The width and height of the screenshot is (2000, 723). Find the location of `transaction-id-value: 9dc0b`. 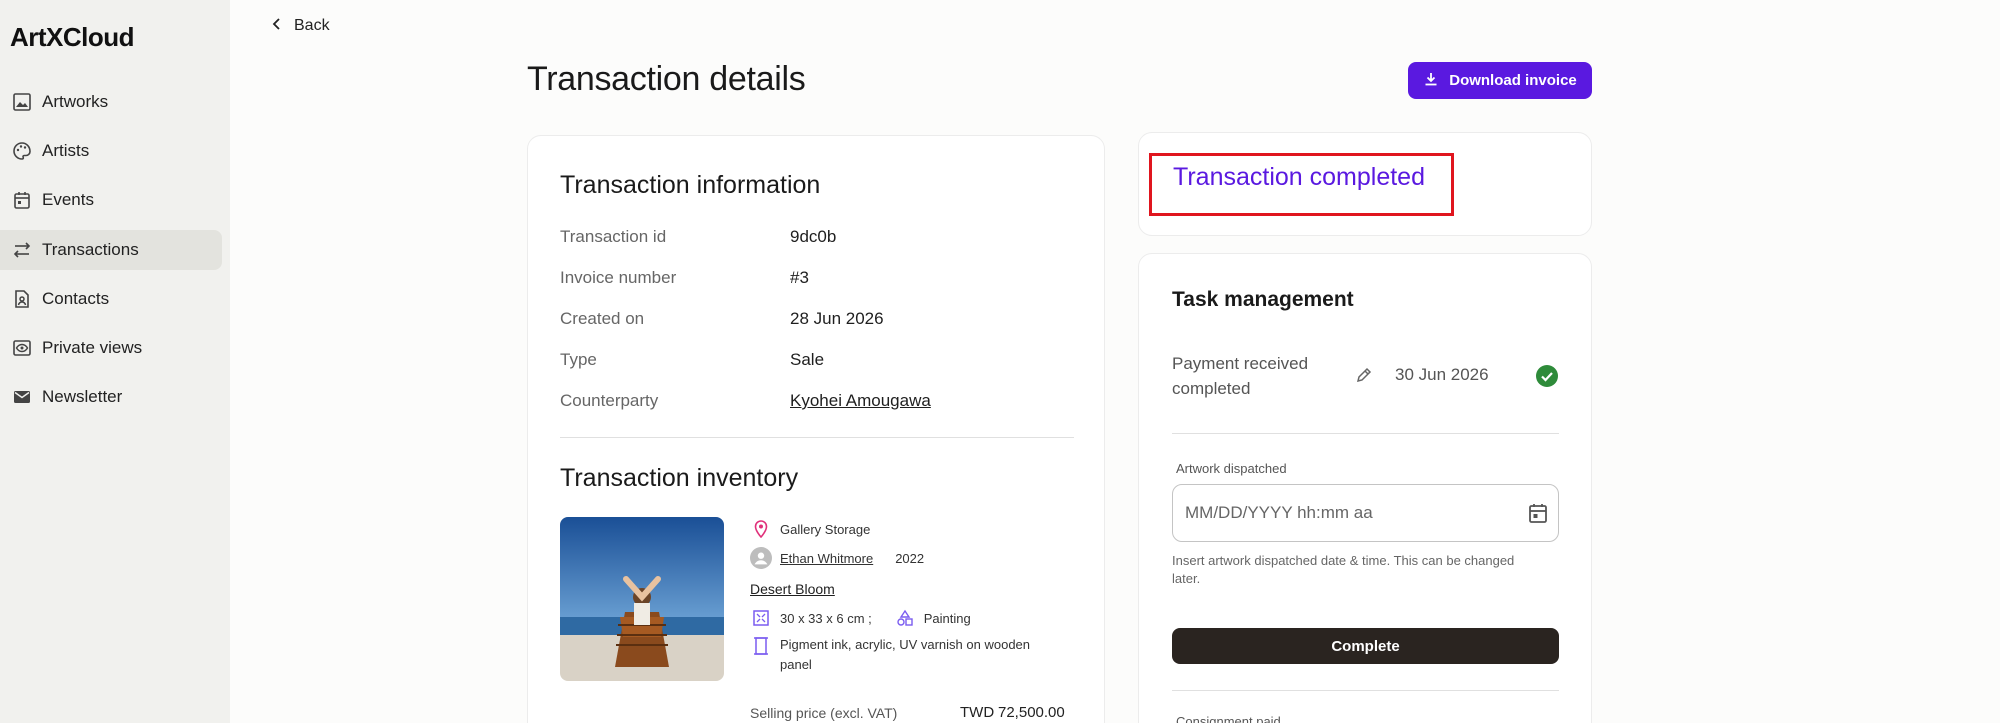

transaction-id-value: 9dc0b is located at coordinates (813, 236).